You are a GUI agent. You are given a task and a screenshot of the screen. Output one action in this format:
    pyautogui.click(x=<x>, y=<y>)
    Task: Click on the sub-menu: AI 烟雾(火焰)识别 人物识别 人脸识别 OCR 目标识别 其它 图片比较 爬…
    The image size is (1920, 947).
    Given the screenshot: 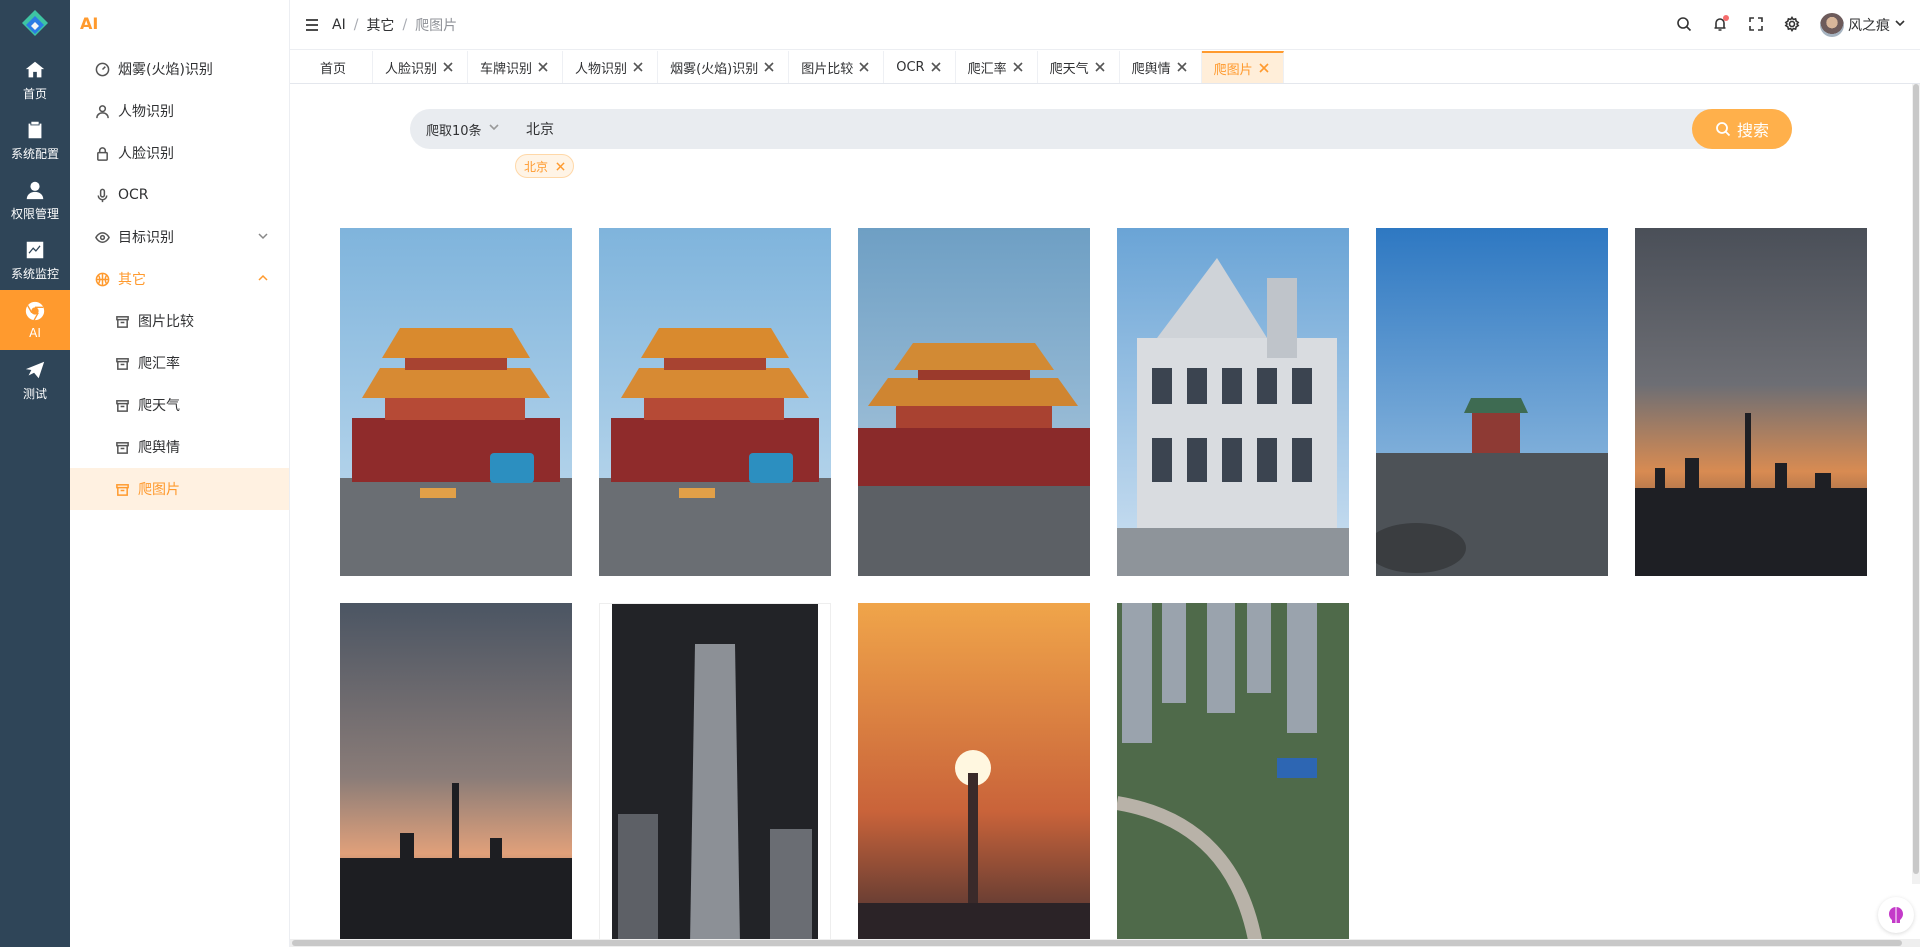 What is the action you would take?
    pyautogui.click(x=180, y=473)
    